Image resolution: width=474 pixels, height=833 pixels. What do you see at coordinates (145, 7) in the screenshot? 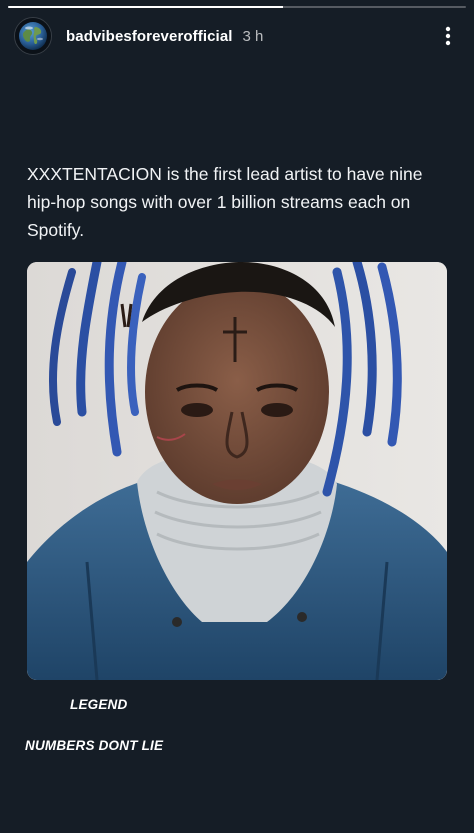
I see `story-progress-fill` at bounding box center [145, 7].